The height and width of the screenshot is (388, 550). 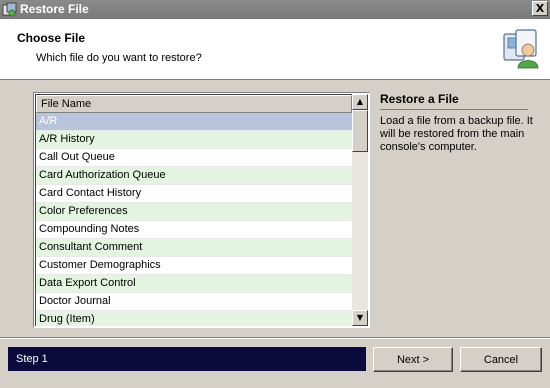 What do you see at coordinates (119, 58) in the screenshot?
I see `page-subtitle: Which file do you want to restore?` at bounding box center [119, 58].